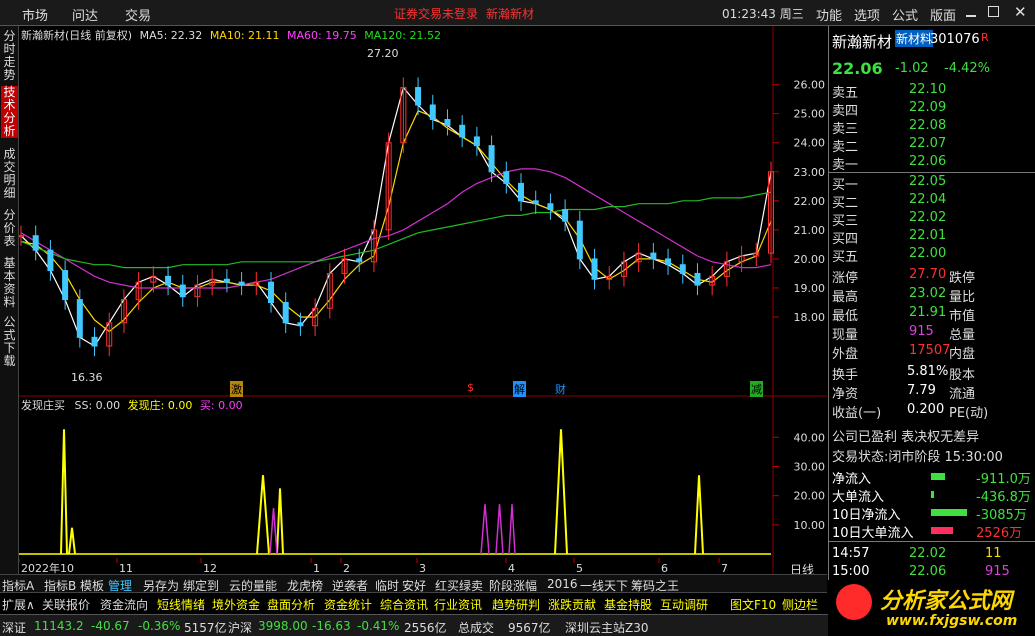 This screenshot has height=636, width=1035. Describe the element at coordinates (858, 497) in the screenshot. I see `flow-label: 大单流入` at that location.